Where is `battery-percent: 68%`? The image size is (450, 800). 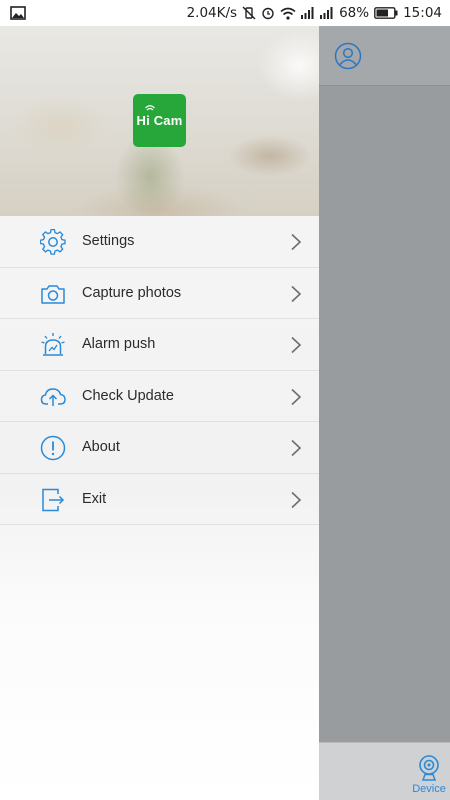
battery-percent: 68% is located at coordinates (354, 13).